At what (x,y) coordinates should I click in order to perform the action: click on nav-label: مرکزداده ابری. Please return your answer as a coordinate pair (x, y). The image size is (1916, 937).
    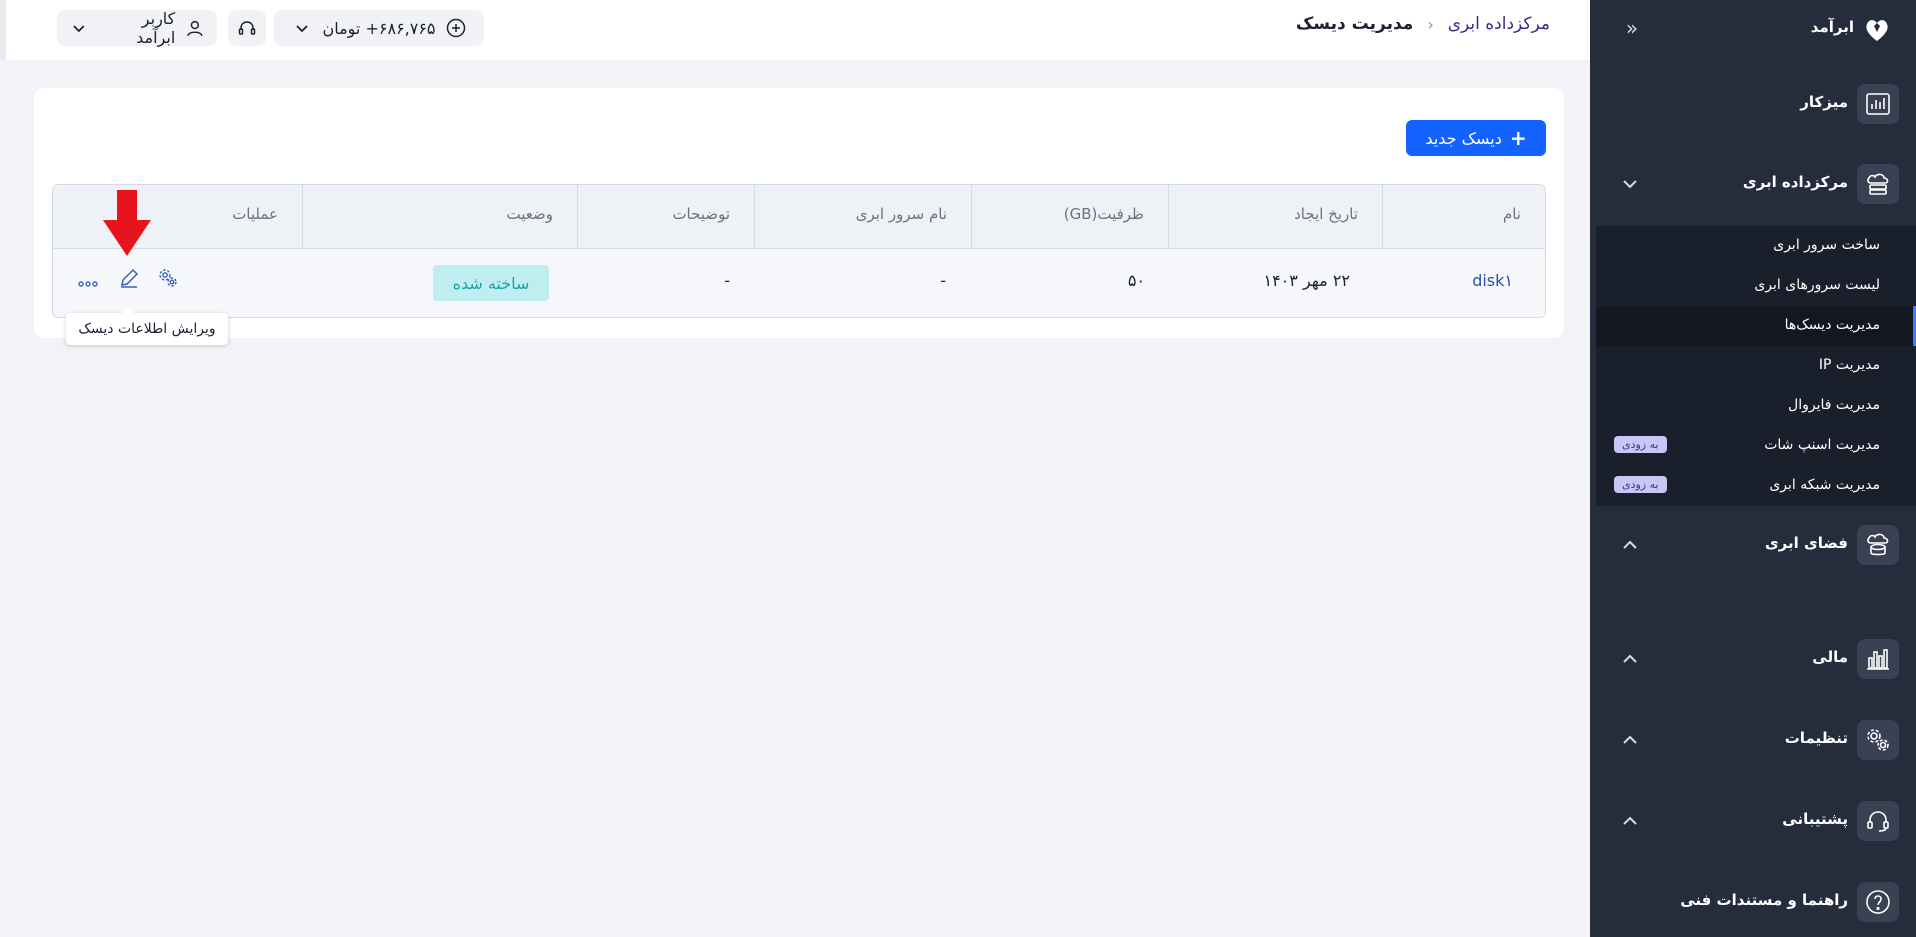
    Looking at the image, I should click on (1795, 182).